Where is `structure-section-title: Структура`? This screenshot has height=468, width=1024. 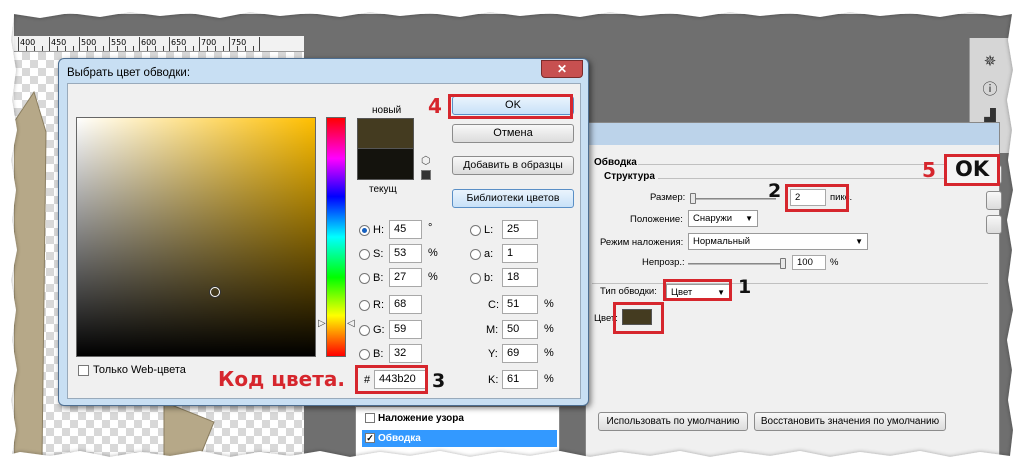
structure-section-title: Структура is located at coordinates (629, 176).